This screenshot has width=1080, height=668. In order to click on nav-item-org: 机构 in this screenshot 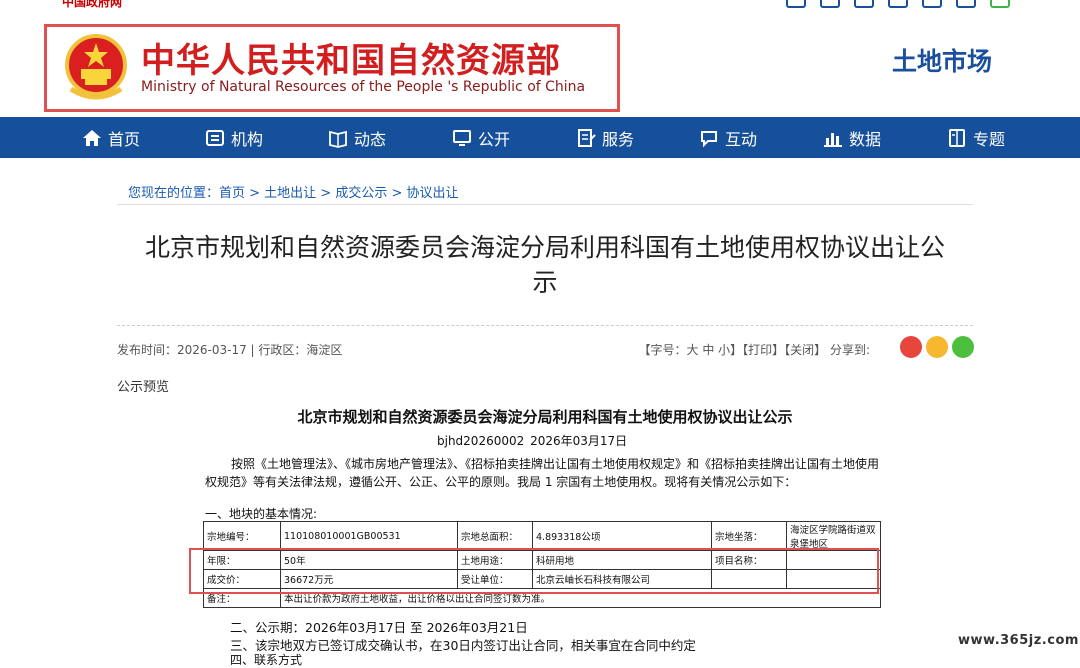, I will do `click(234, 137)`.